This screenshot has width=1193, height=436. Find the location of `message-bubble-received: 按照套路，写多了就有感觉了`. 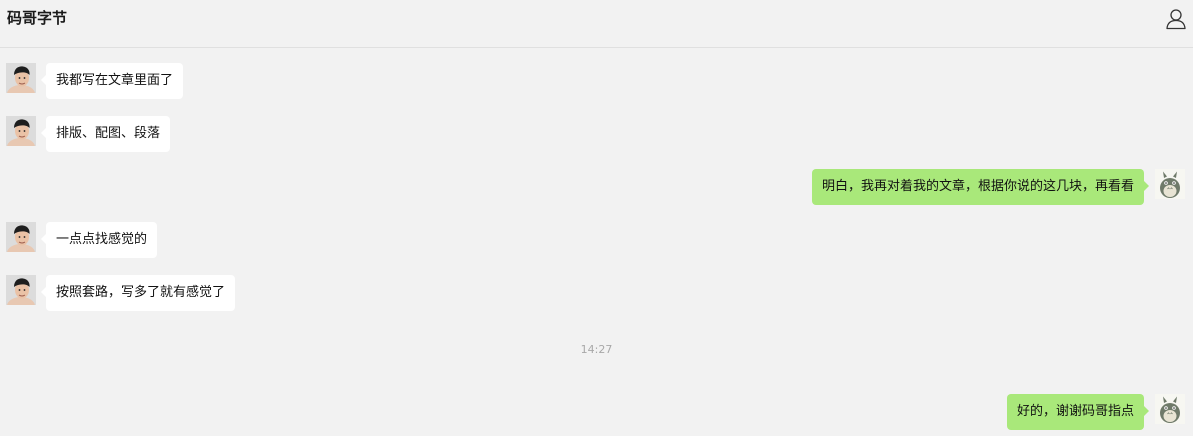

message-bubble-received: 按照套路，写多了就有感觉了 is located at coordinates (138, 293).